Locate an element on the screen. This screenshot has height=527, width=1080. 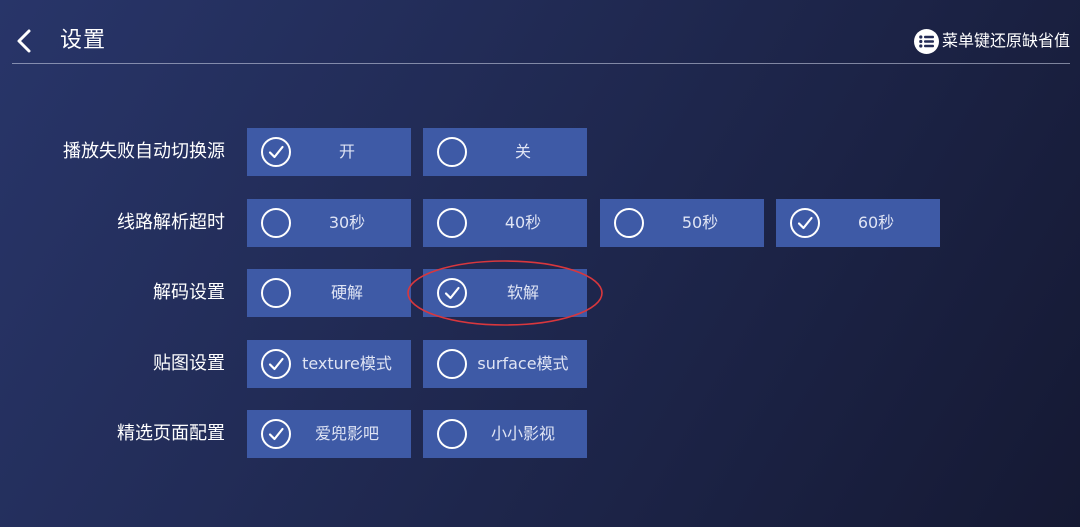
option-40s: 40秒 is located at coordinates (505, 223).